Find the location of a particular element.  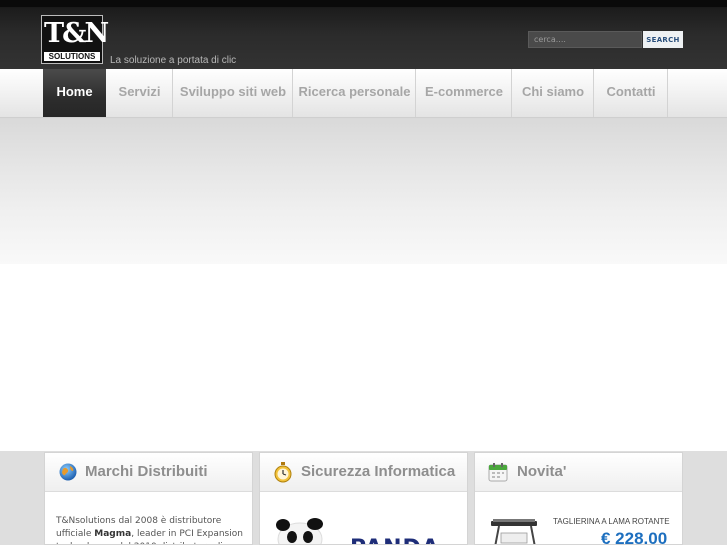

site-logo: T&N SOLUTIONS is located at coordinates (75, 39).